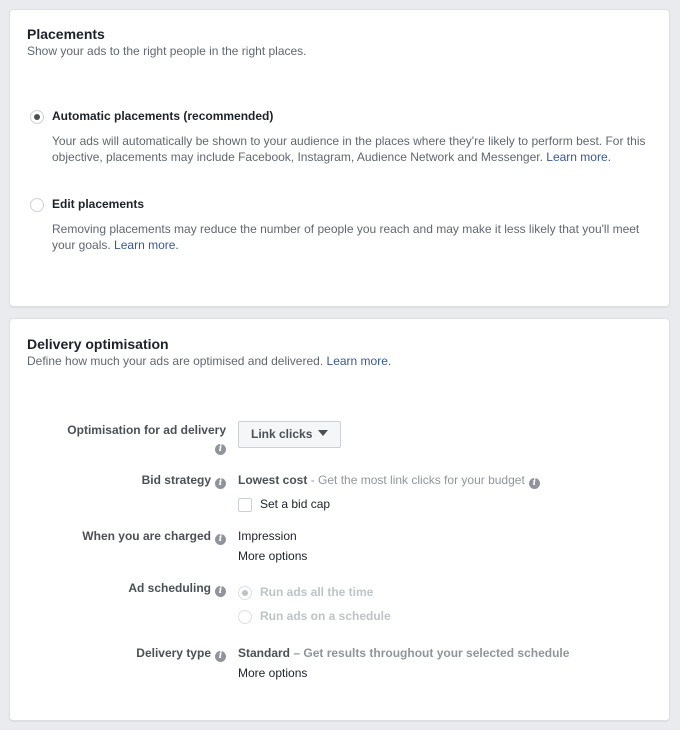 This screenshot has width=680, height=730. Describe the element at coordinates (245, 593) in the screenshot. I see `run-all-time-radio` at that location.